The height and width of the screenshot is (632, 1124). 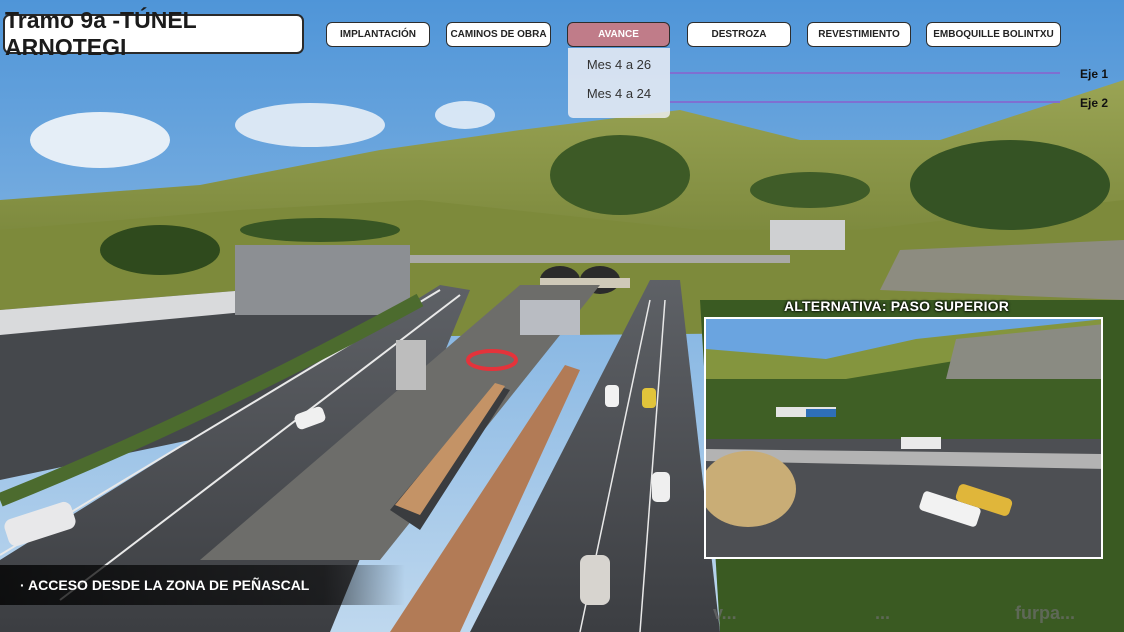 I want to click on nav-button-caminos-de-obra: CAMINOS DE OBRA, so click(x=498, y=34).